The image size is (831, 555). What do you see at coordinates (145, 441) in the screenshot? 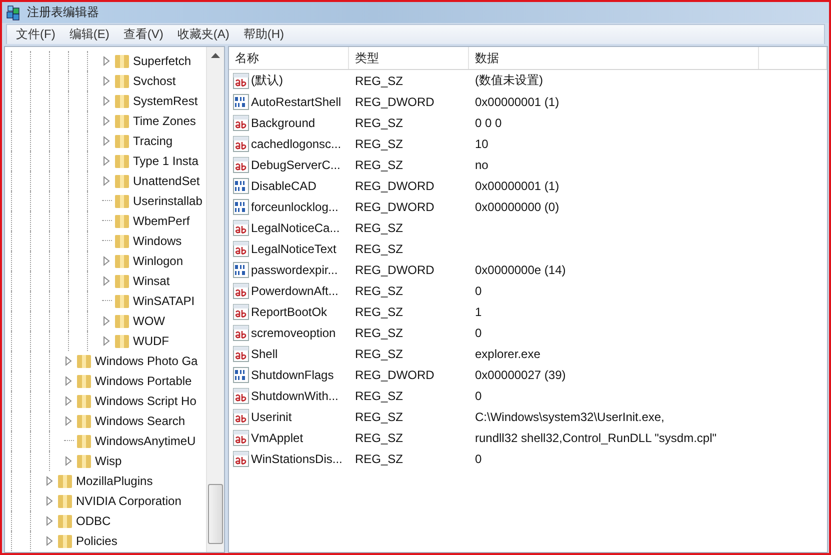
I see `tree-item: WindowsAnytimeU` at bounding box center [145, 441].